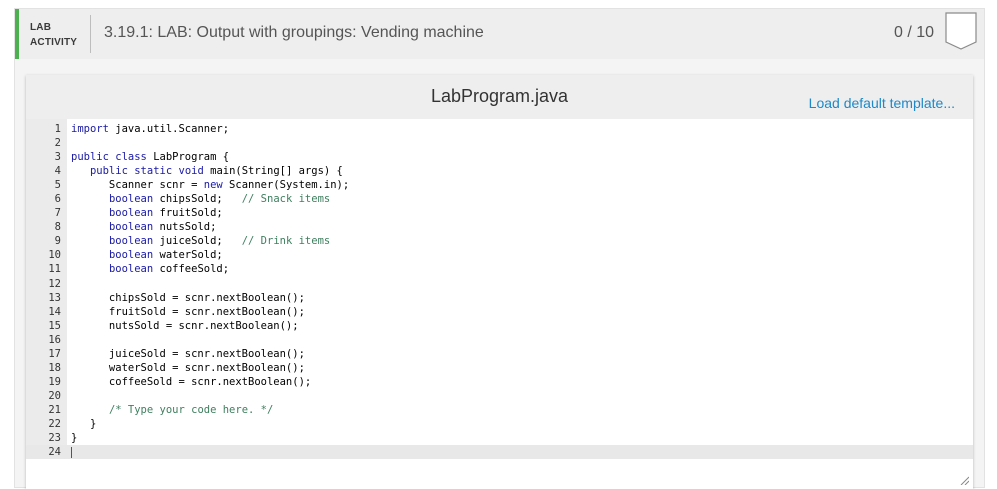 The width and height of the screenshot is (997, 489). I want to click on code-line: 21 /* Type your code here. */, so click(499, 410).